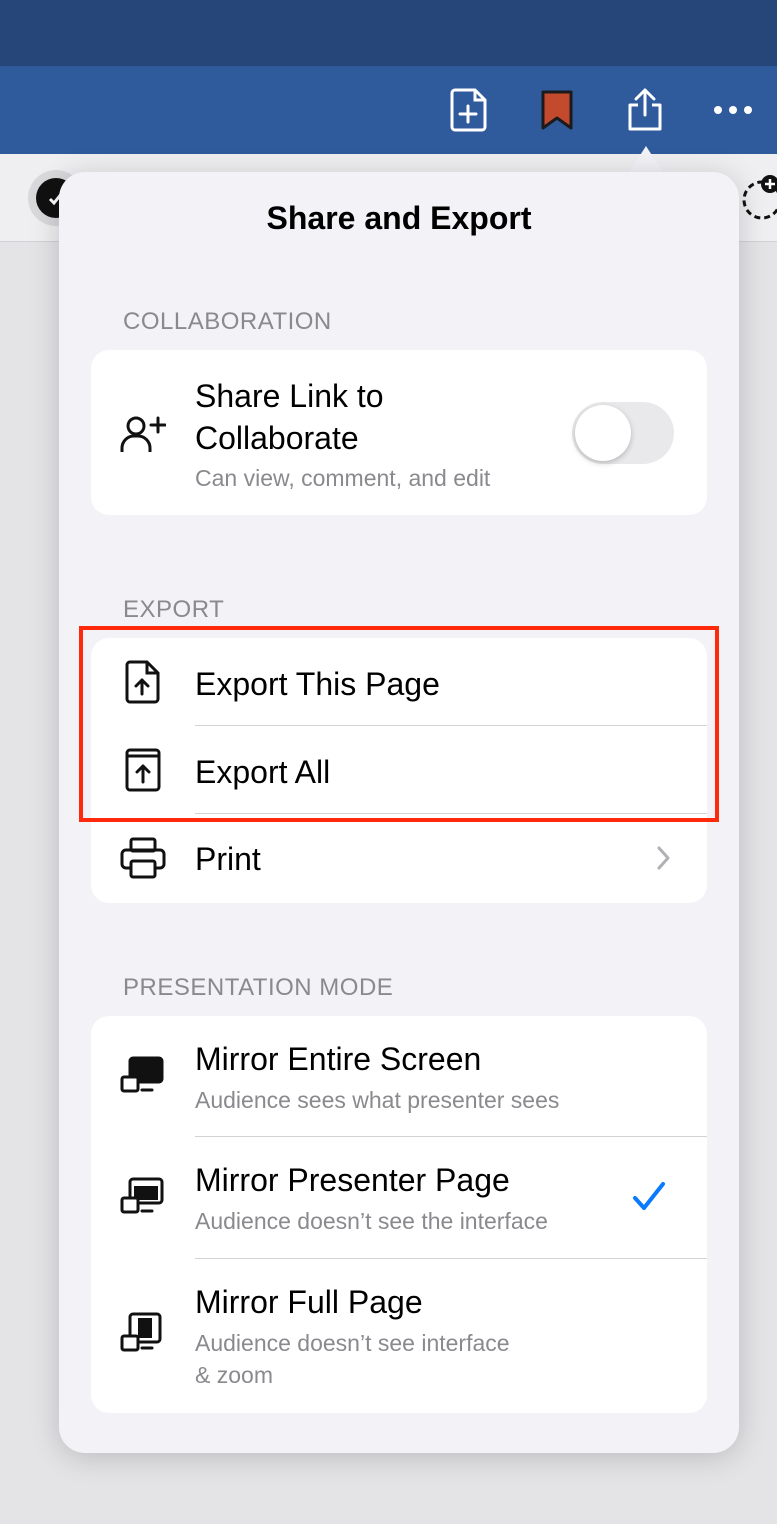 This screenshot has height=1524, width=777. What do you see at coordinates (645, 110) in the screenshot?
I see `share-icon` at bounding box center [645, 110].